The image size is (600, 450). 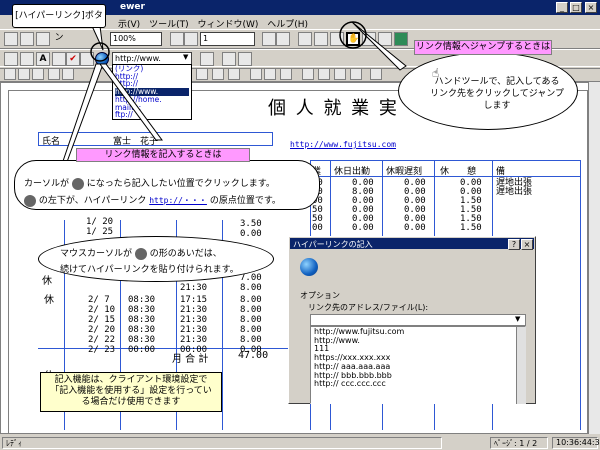 I want to click on chevron-down-icon: ▼, so click(x=520, y=320).